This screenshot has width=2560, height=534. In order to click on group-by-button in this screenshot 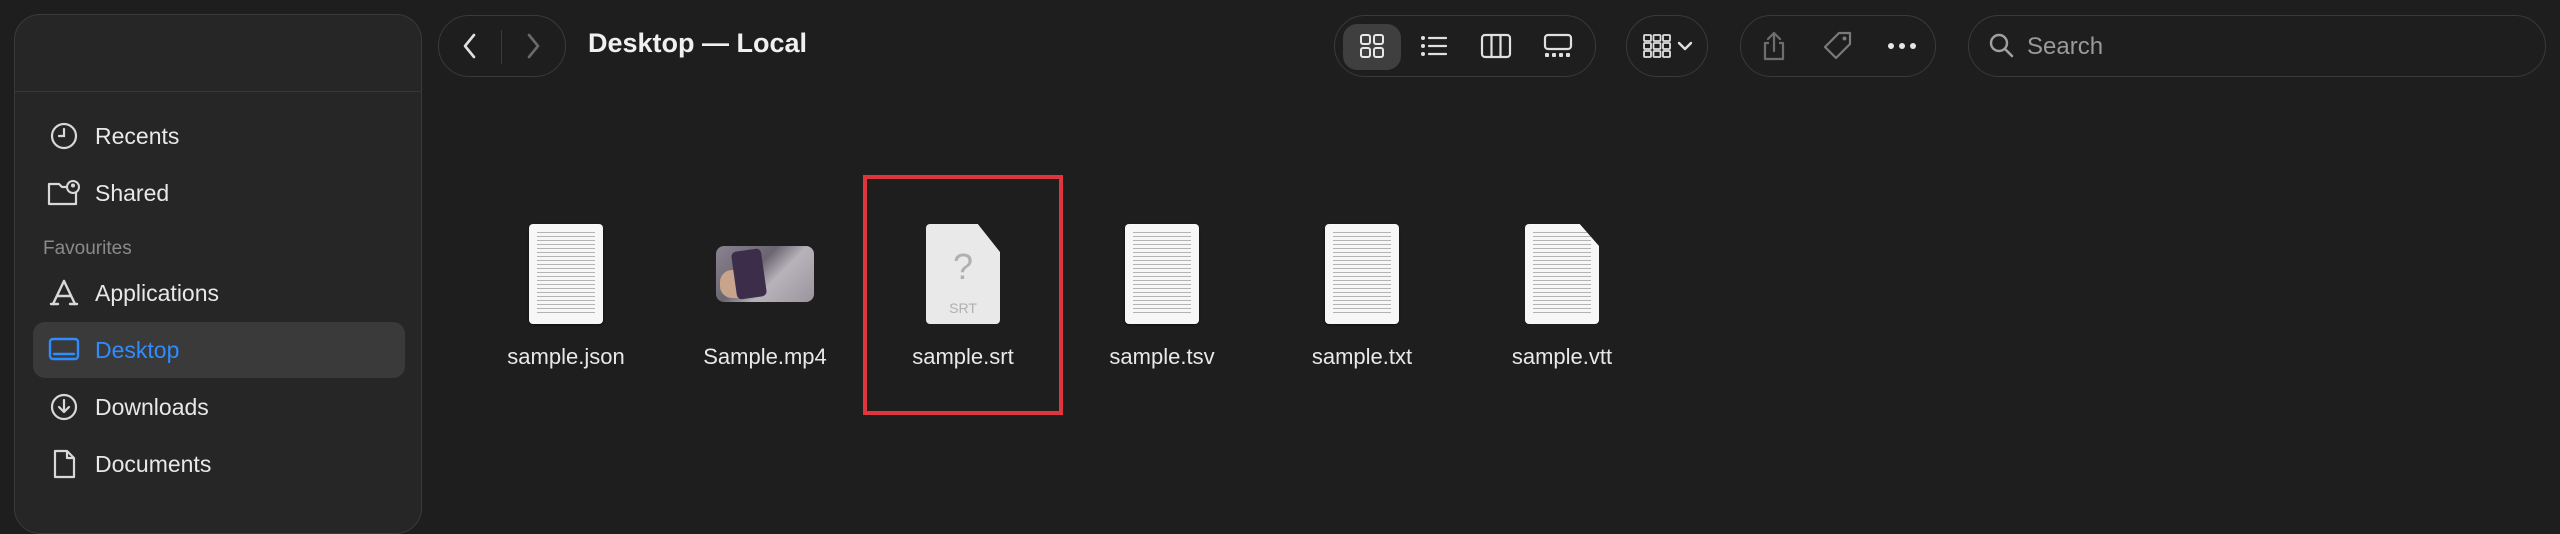, I will do `click(1667, 46)`.